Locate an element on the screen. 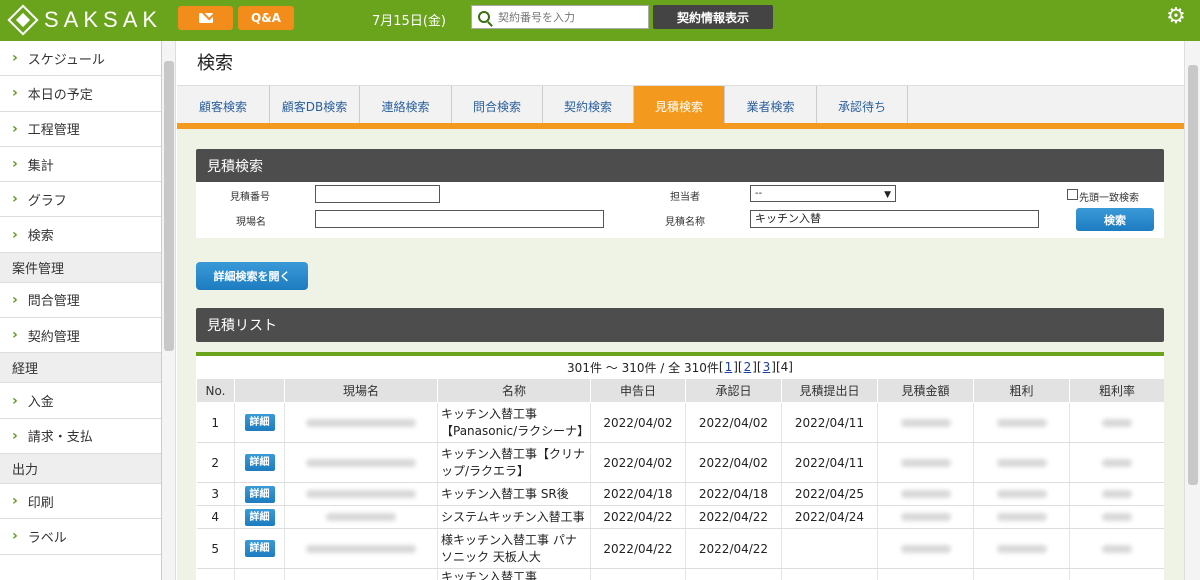 This screenshot has width=1200, height=580. row-declared: 2022/04/18 is located at coordinates (638, 494).